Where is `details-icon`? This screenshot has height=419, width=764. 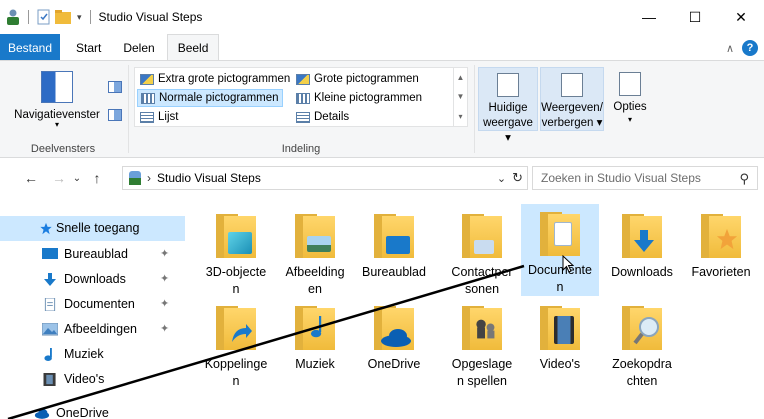
details-icon is located at coordinates (303, 117).